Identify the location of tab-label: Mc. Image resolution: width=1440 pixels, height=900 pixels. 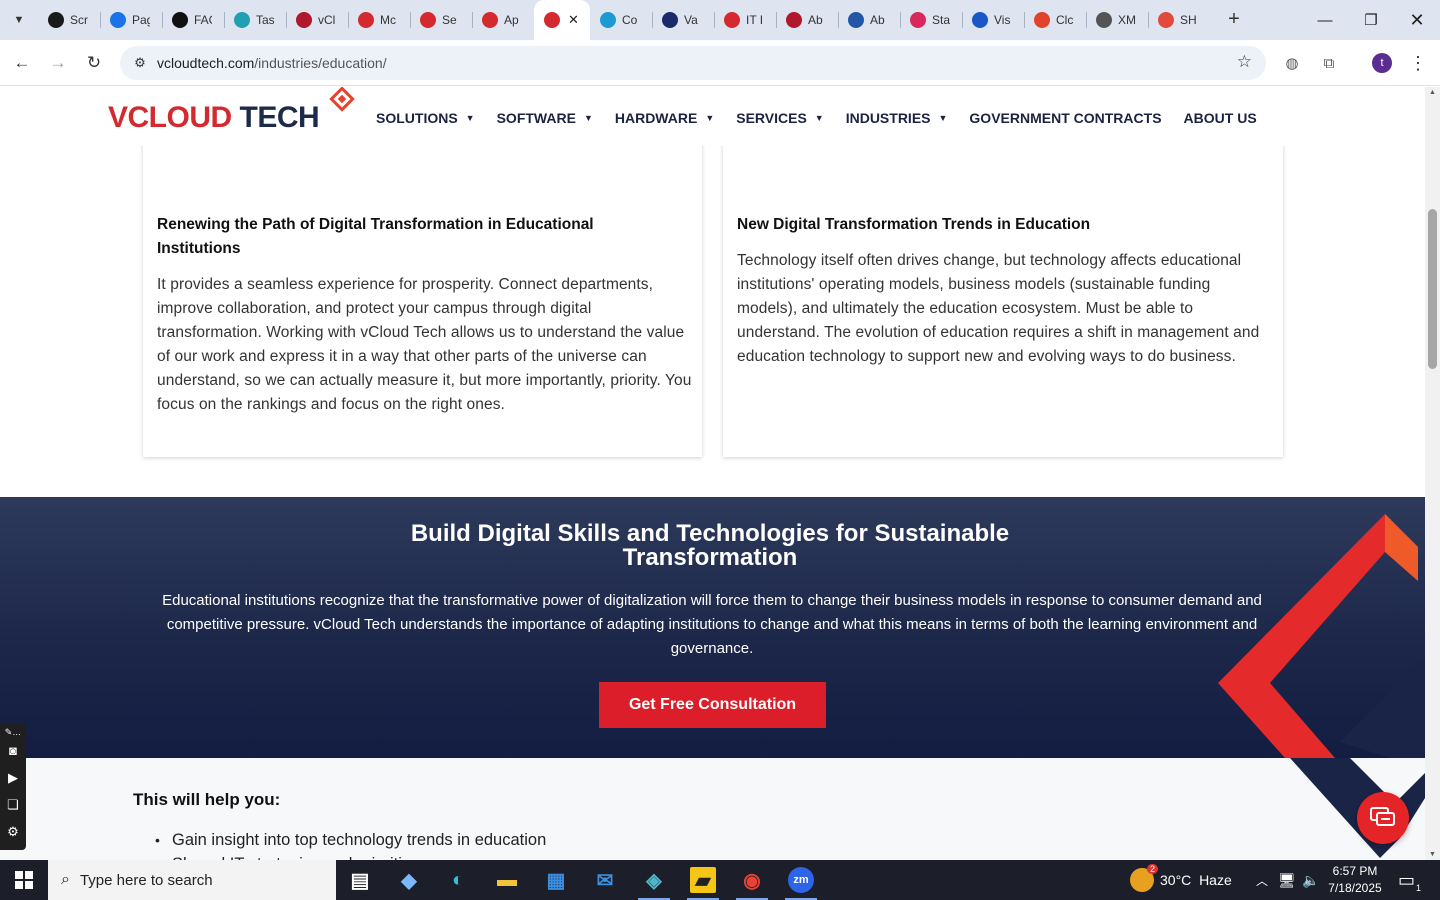
(388, 20).